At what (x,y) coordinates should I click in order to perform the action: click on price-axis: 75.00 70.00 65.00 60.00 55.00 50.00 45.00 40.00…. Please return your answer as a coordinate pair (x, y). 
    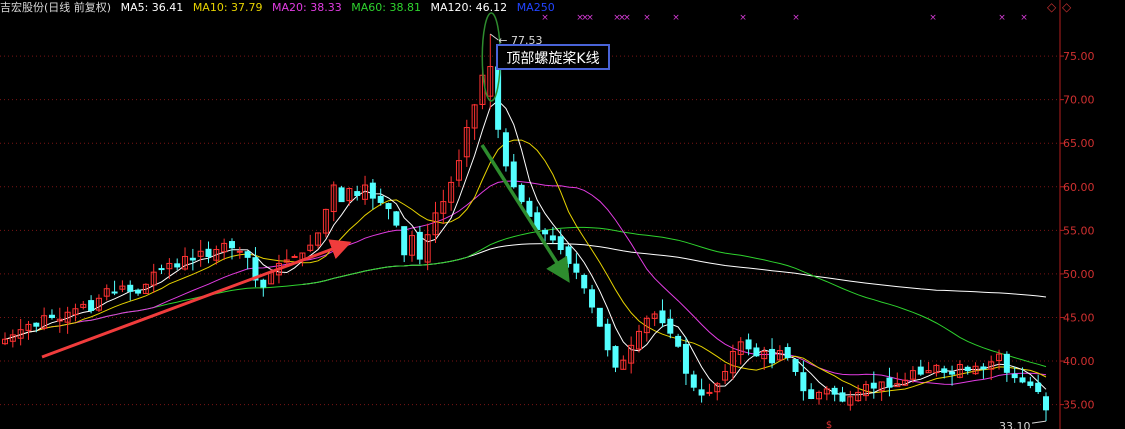
    Looking at the image, I should click on (1077, 214).